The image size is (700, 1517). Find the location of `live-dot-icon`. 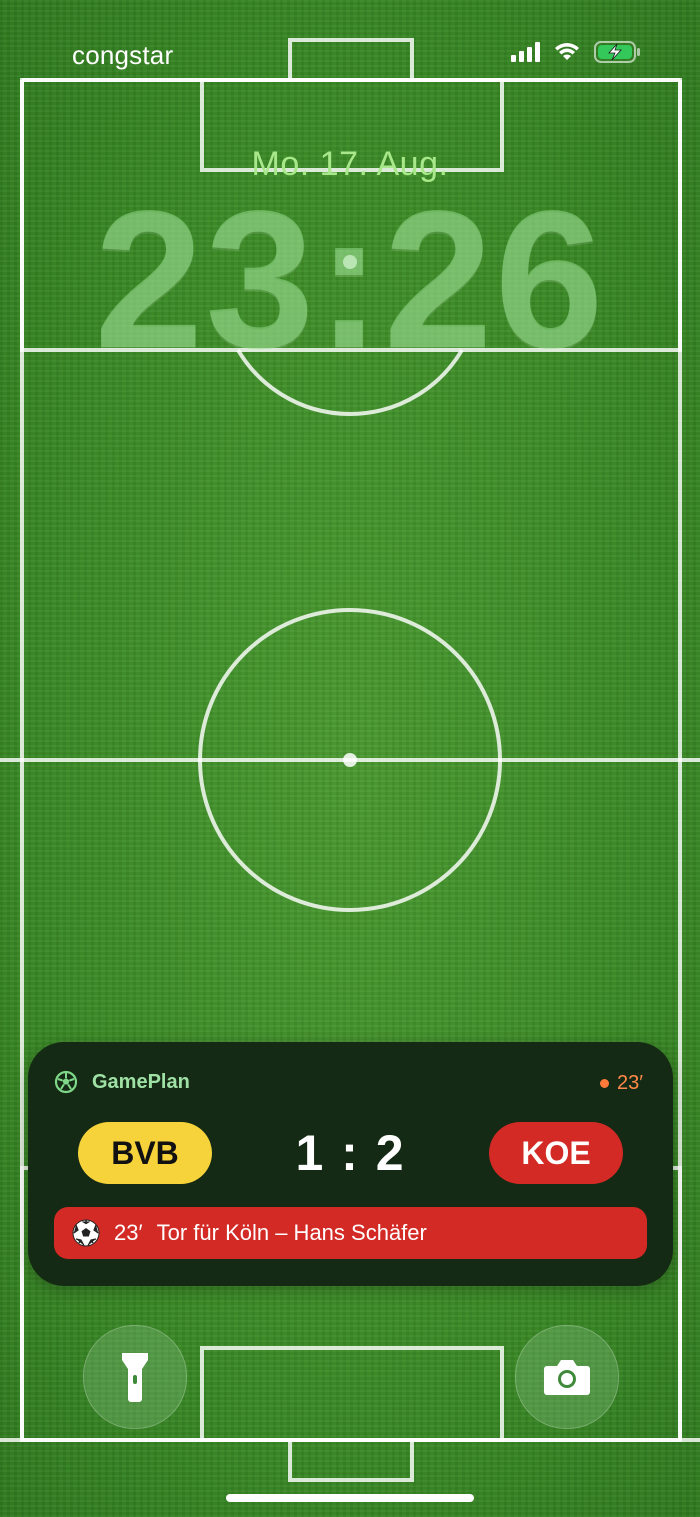

live-dot-icon is located at coordinates (604, 1083).